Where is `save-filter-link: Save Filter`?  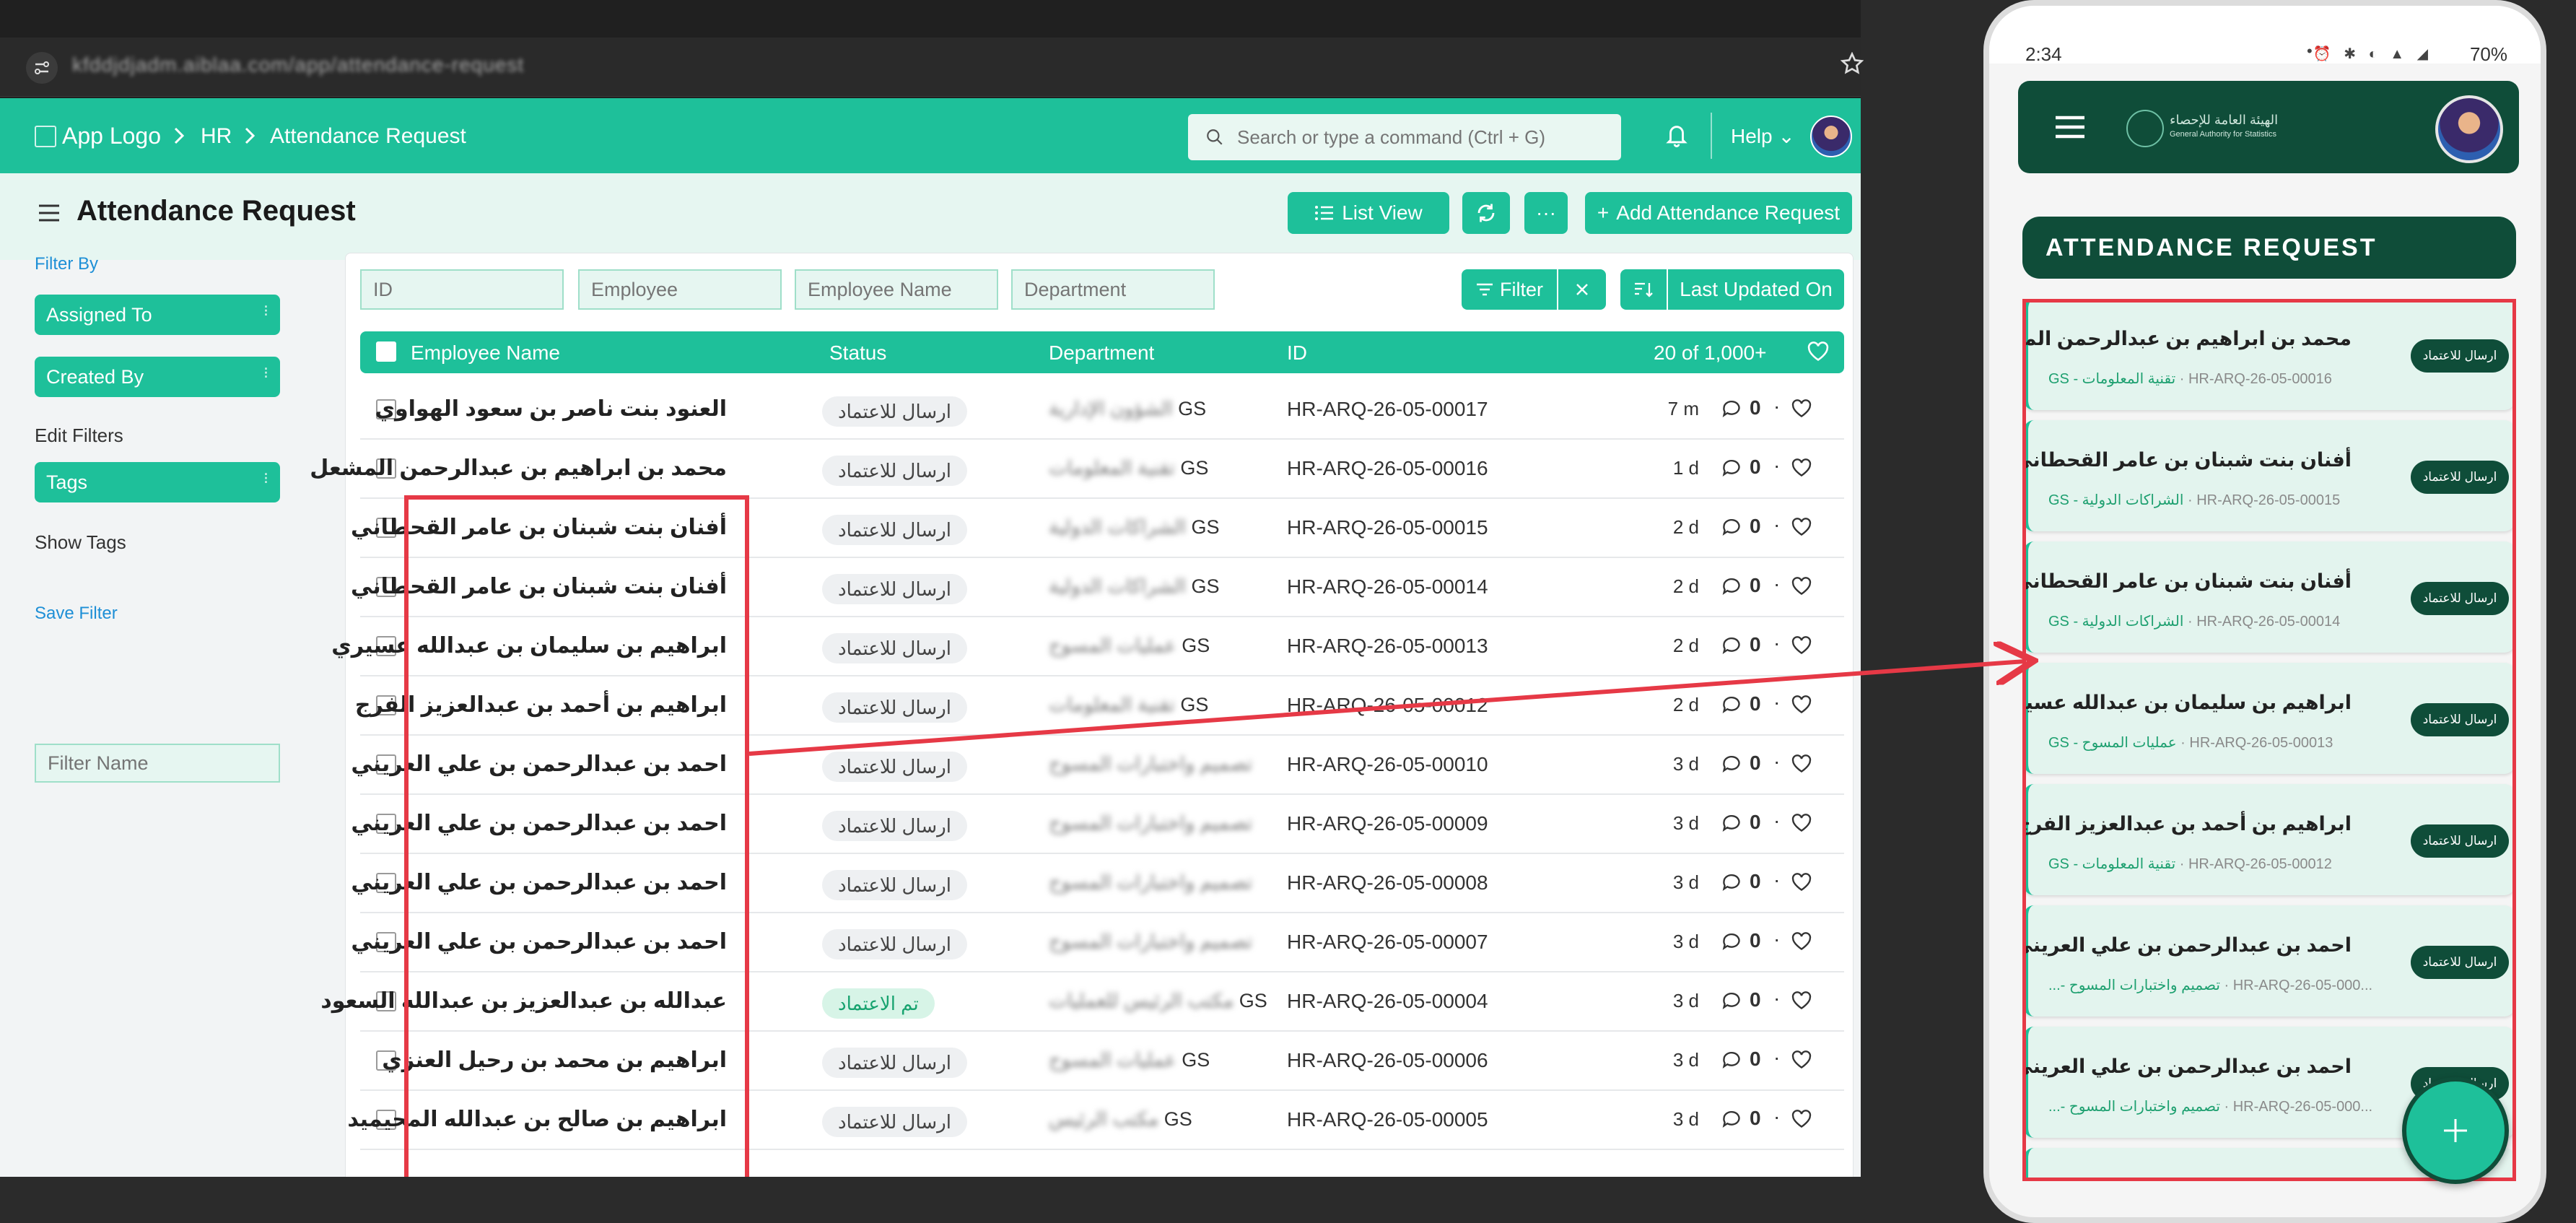
save-filter-link: Save Filter is located at coordinates (76, 614).